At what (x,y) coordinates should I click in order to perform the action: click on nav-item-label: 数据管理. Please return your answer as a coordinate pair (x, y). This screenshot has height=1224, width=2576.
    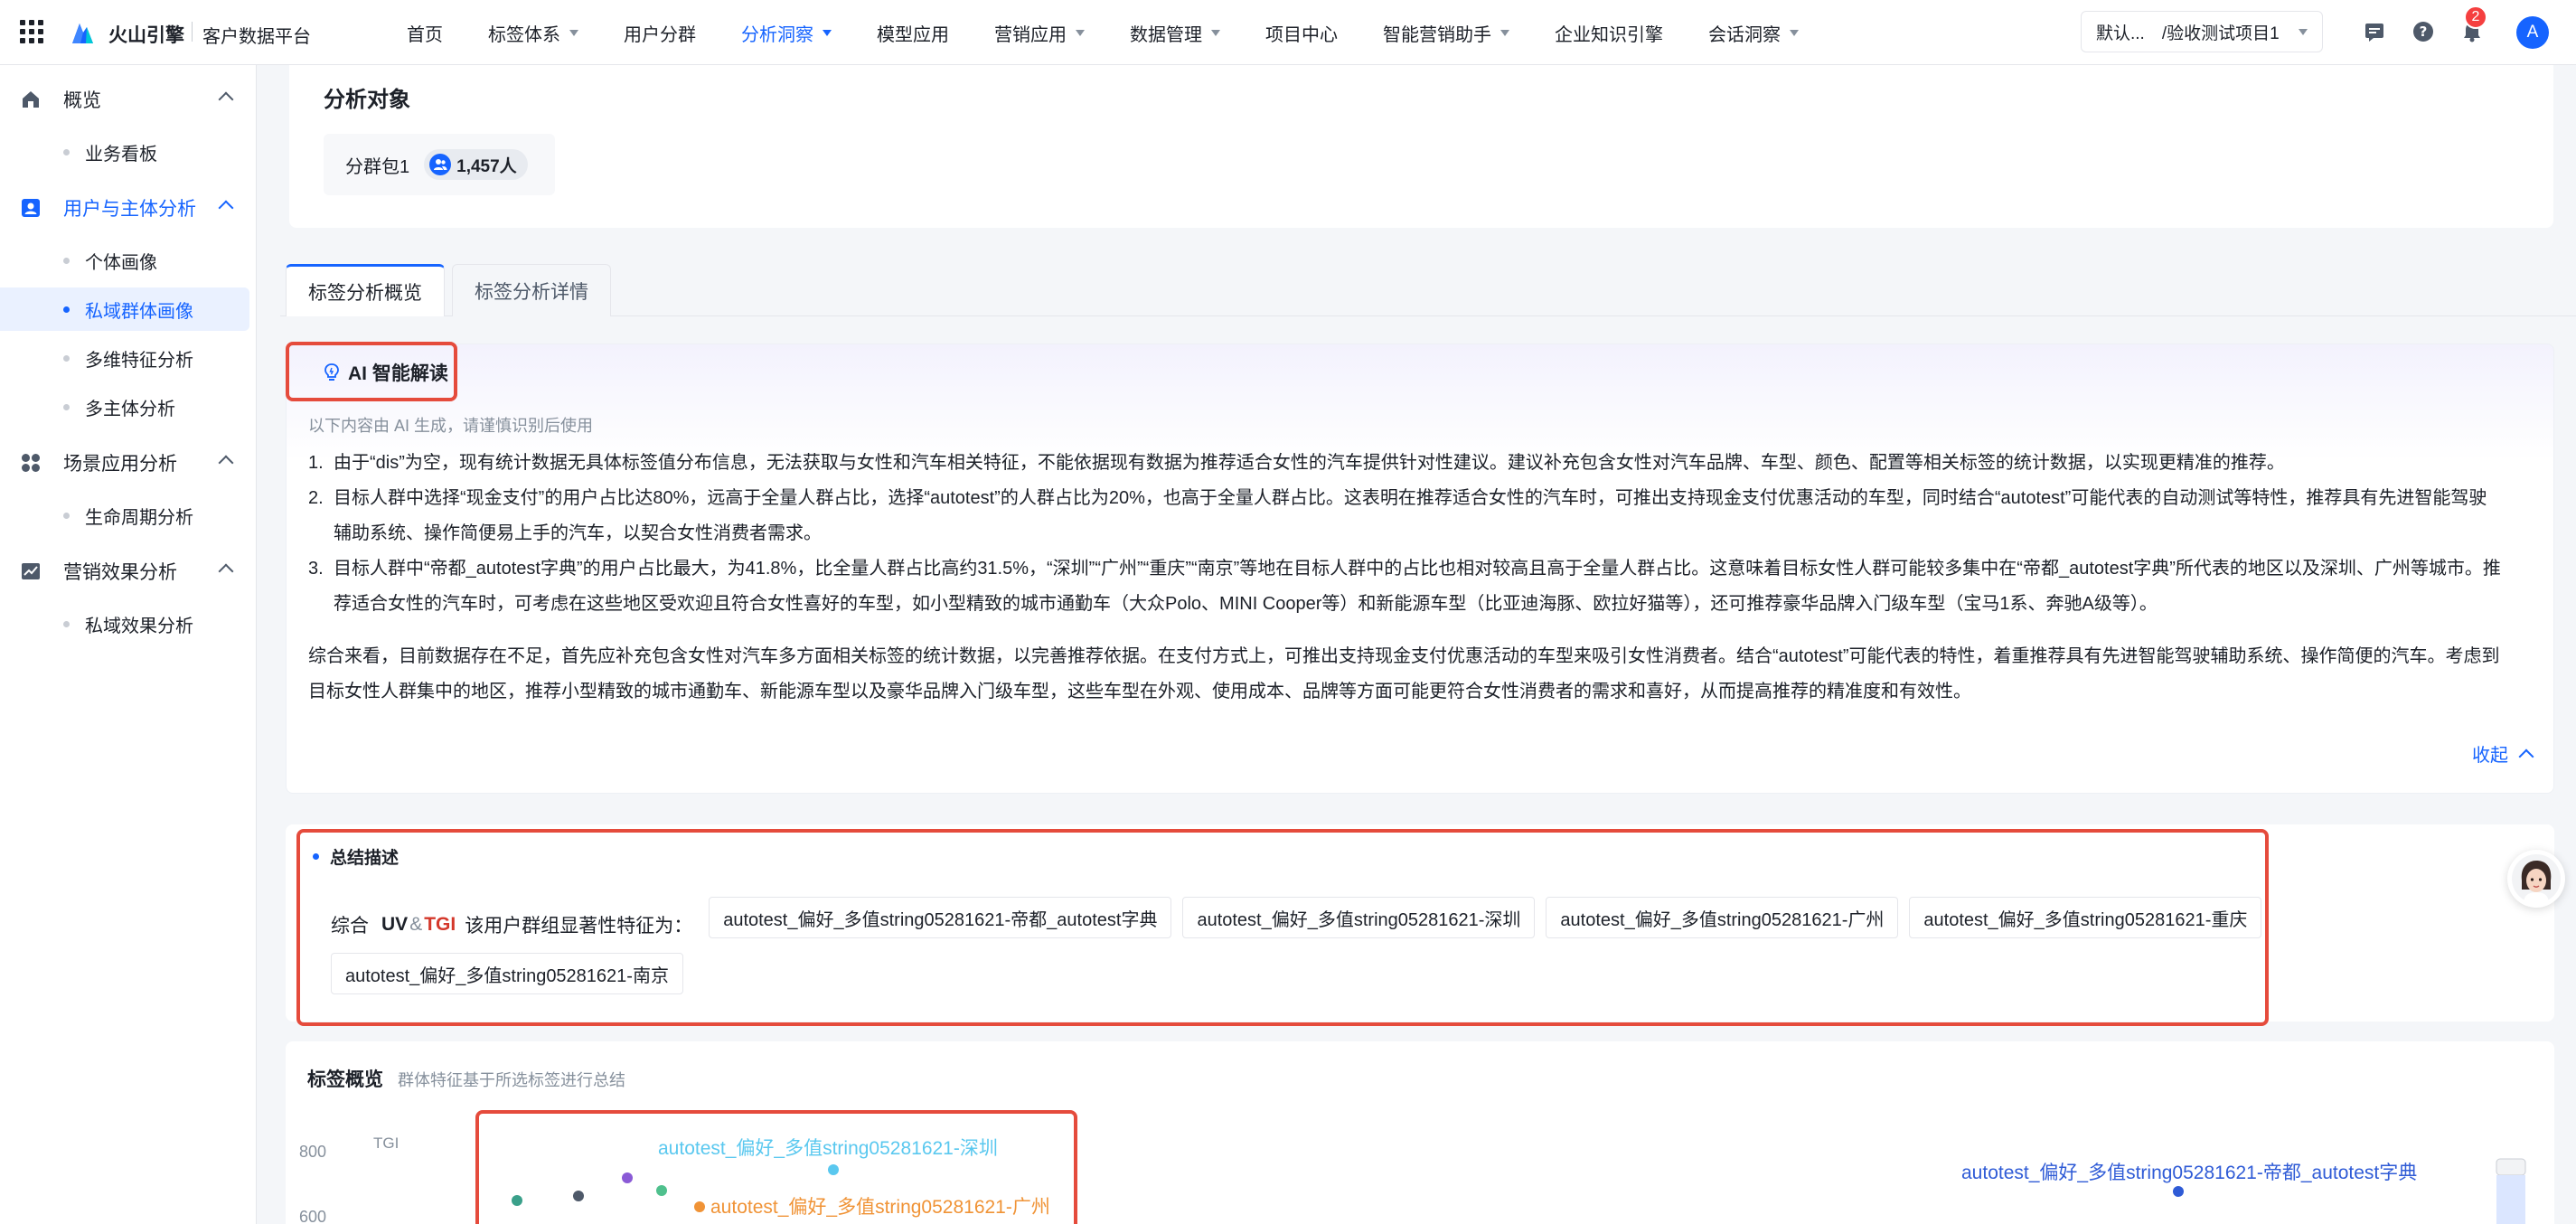
    Looking at the image, I should click on (1166, 34).